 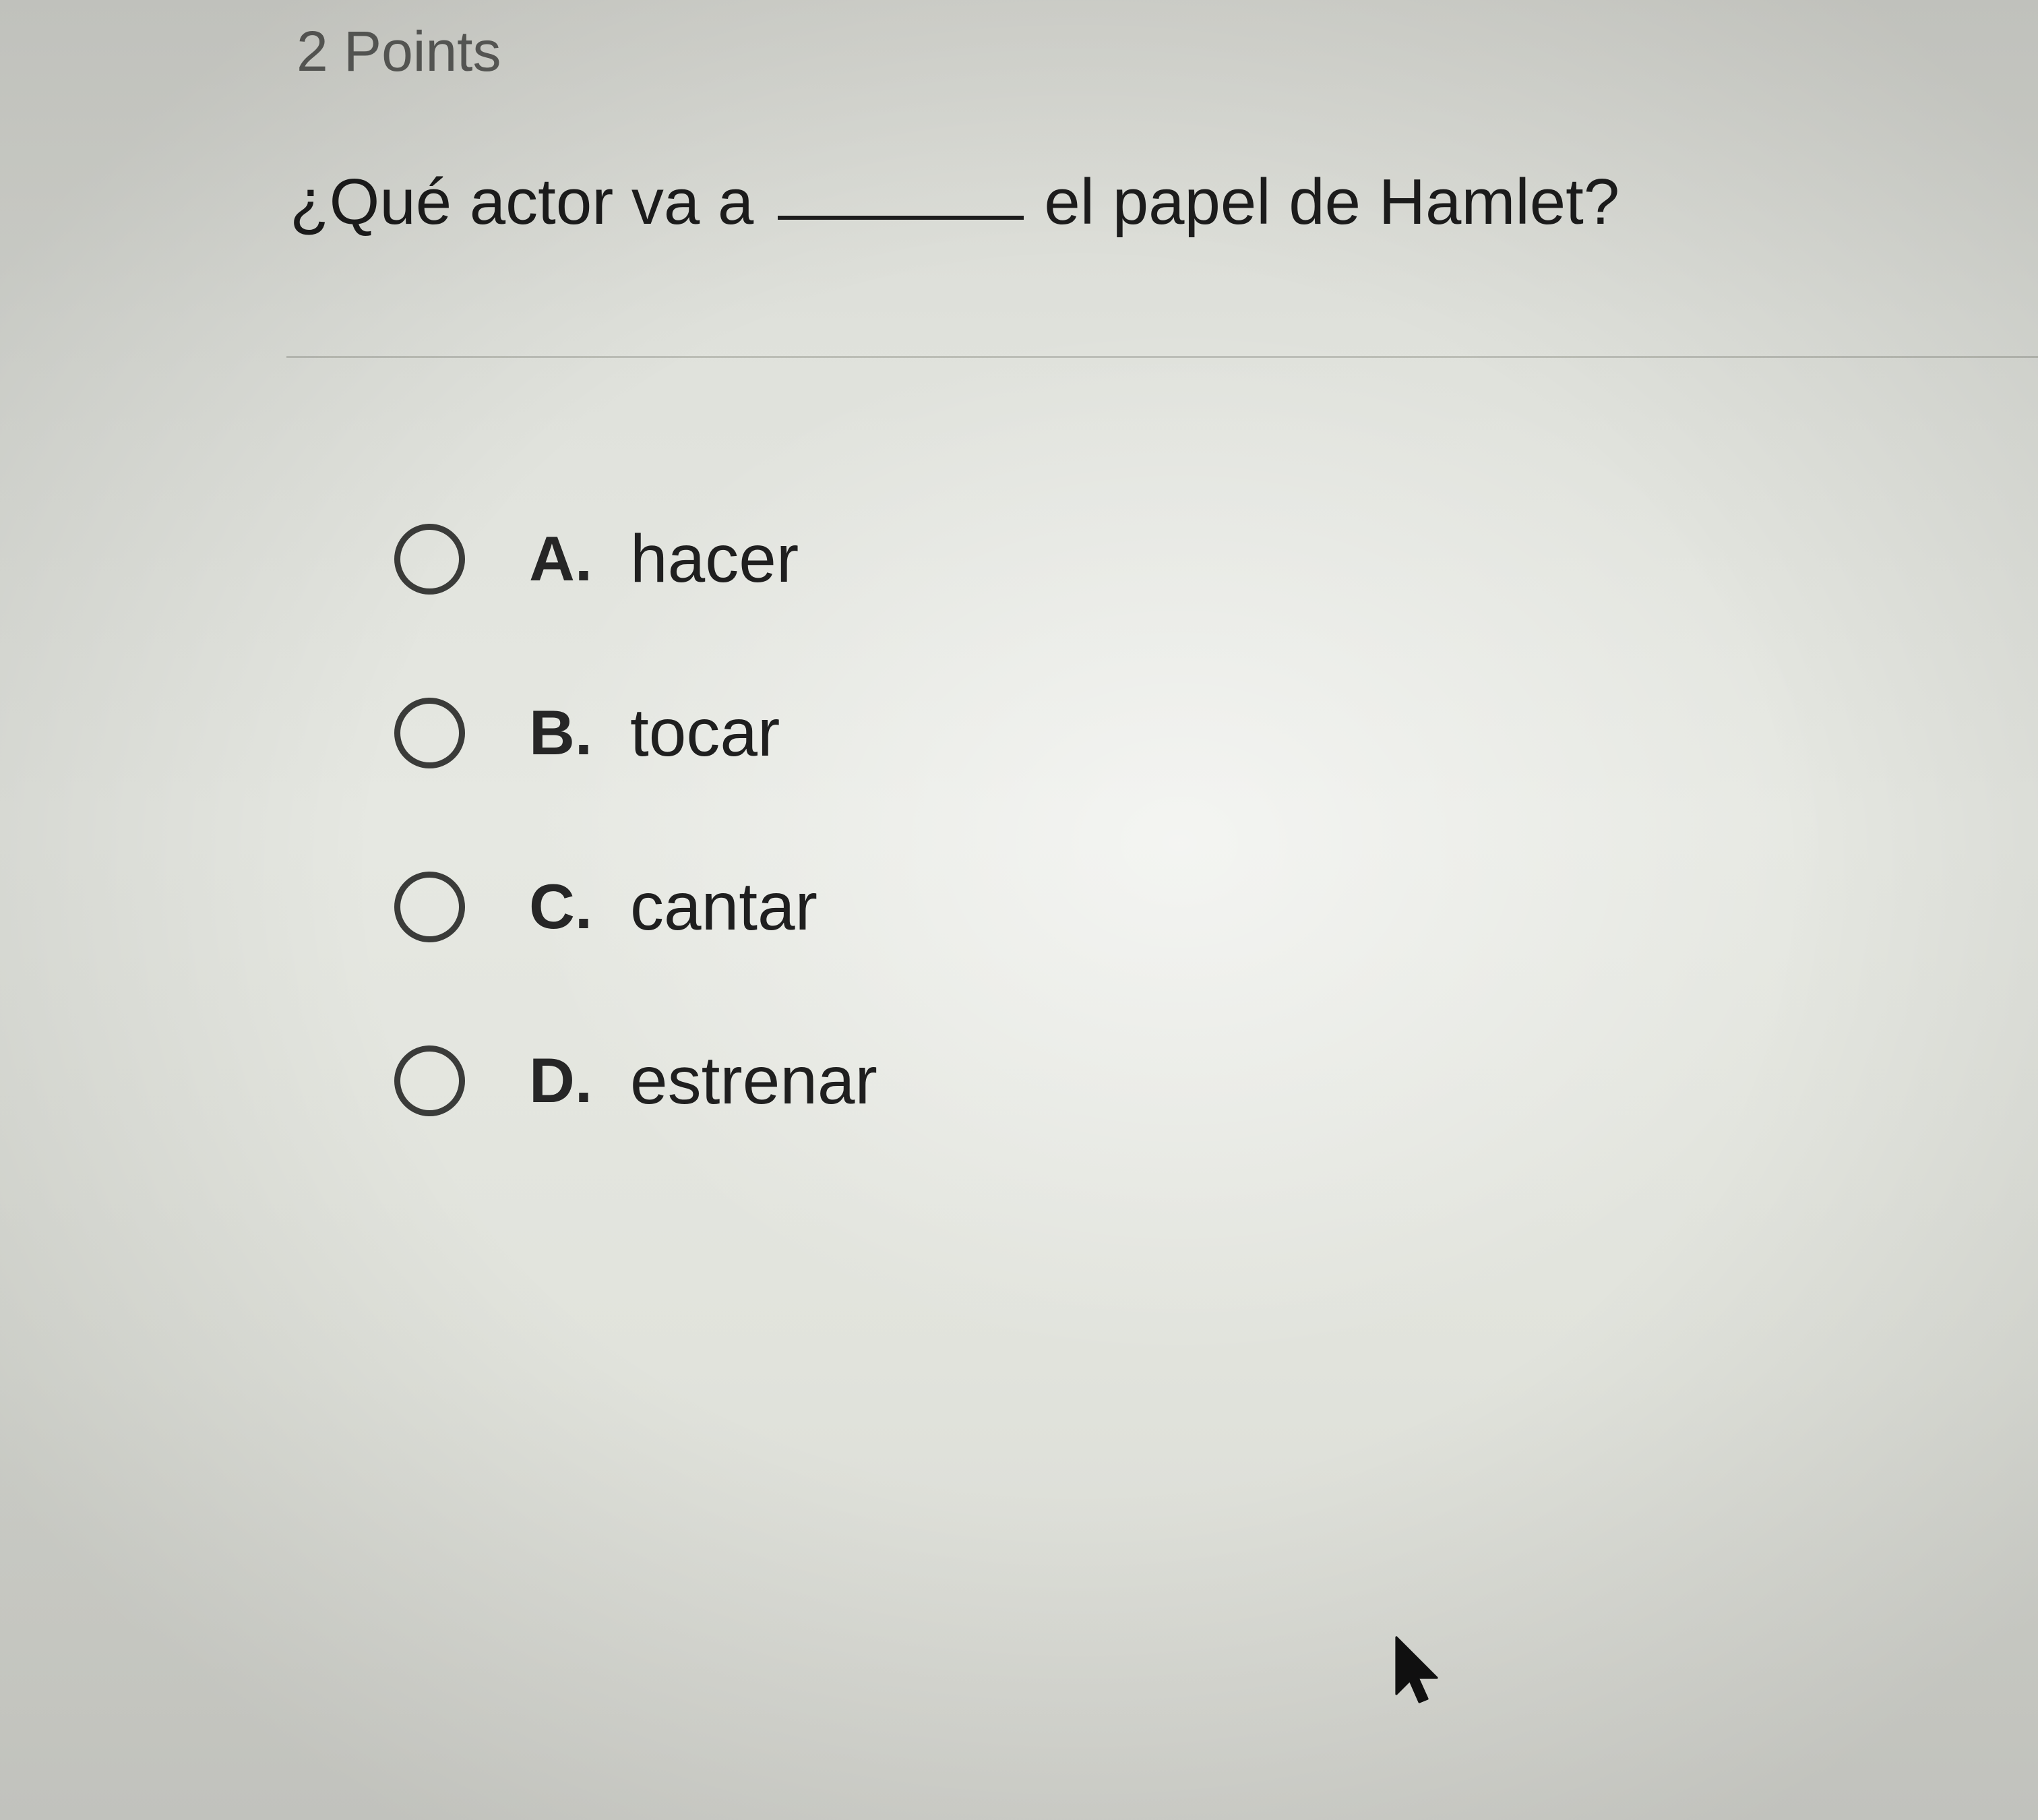 I want to click on option-b: B. tocar, so click(x=635, y=733).